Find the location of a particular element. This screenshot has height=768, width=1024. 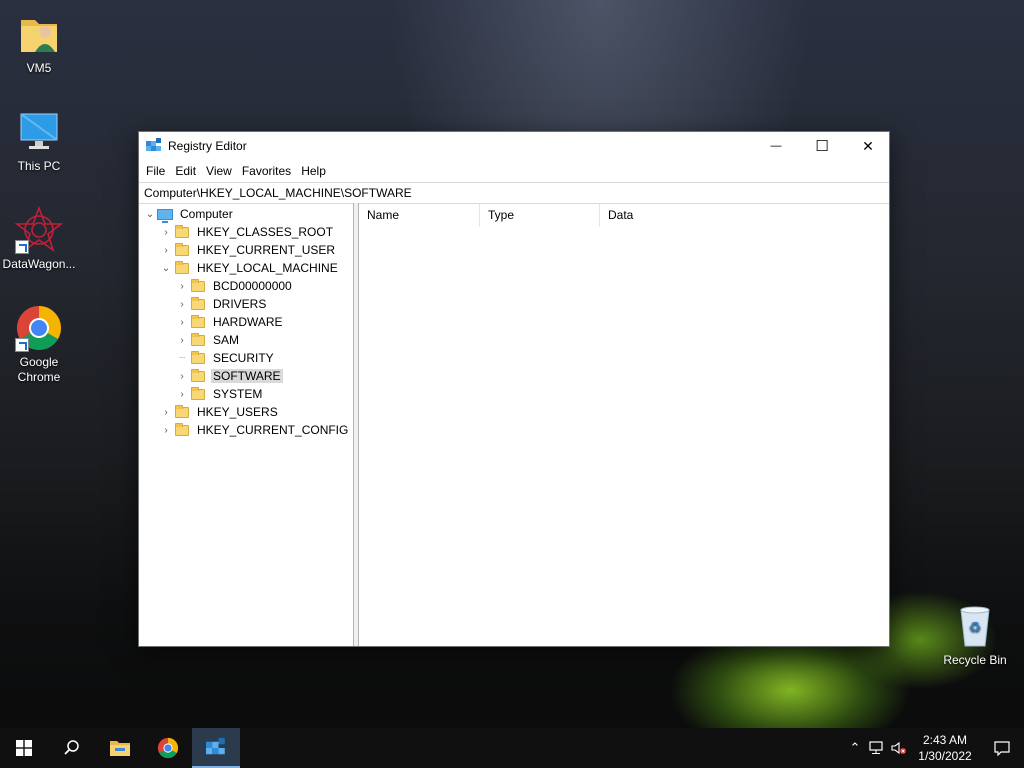

chevron-up-icon: ⌃ is located at coordinates (855, 748).